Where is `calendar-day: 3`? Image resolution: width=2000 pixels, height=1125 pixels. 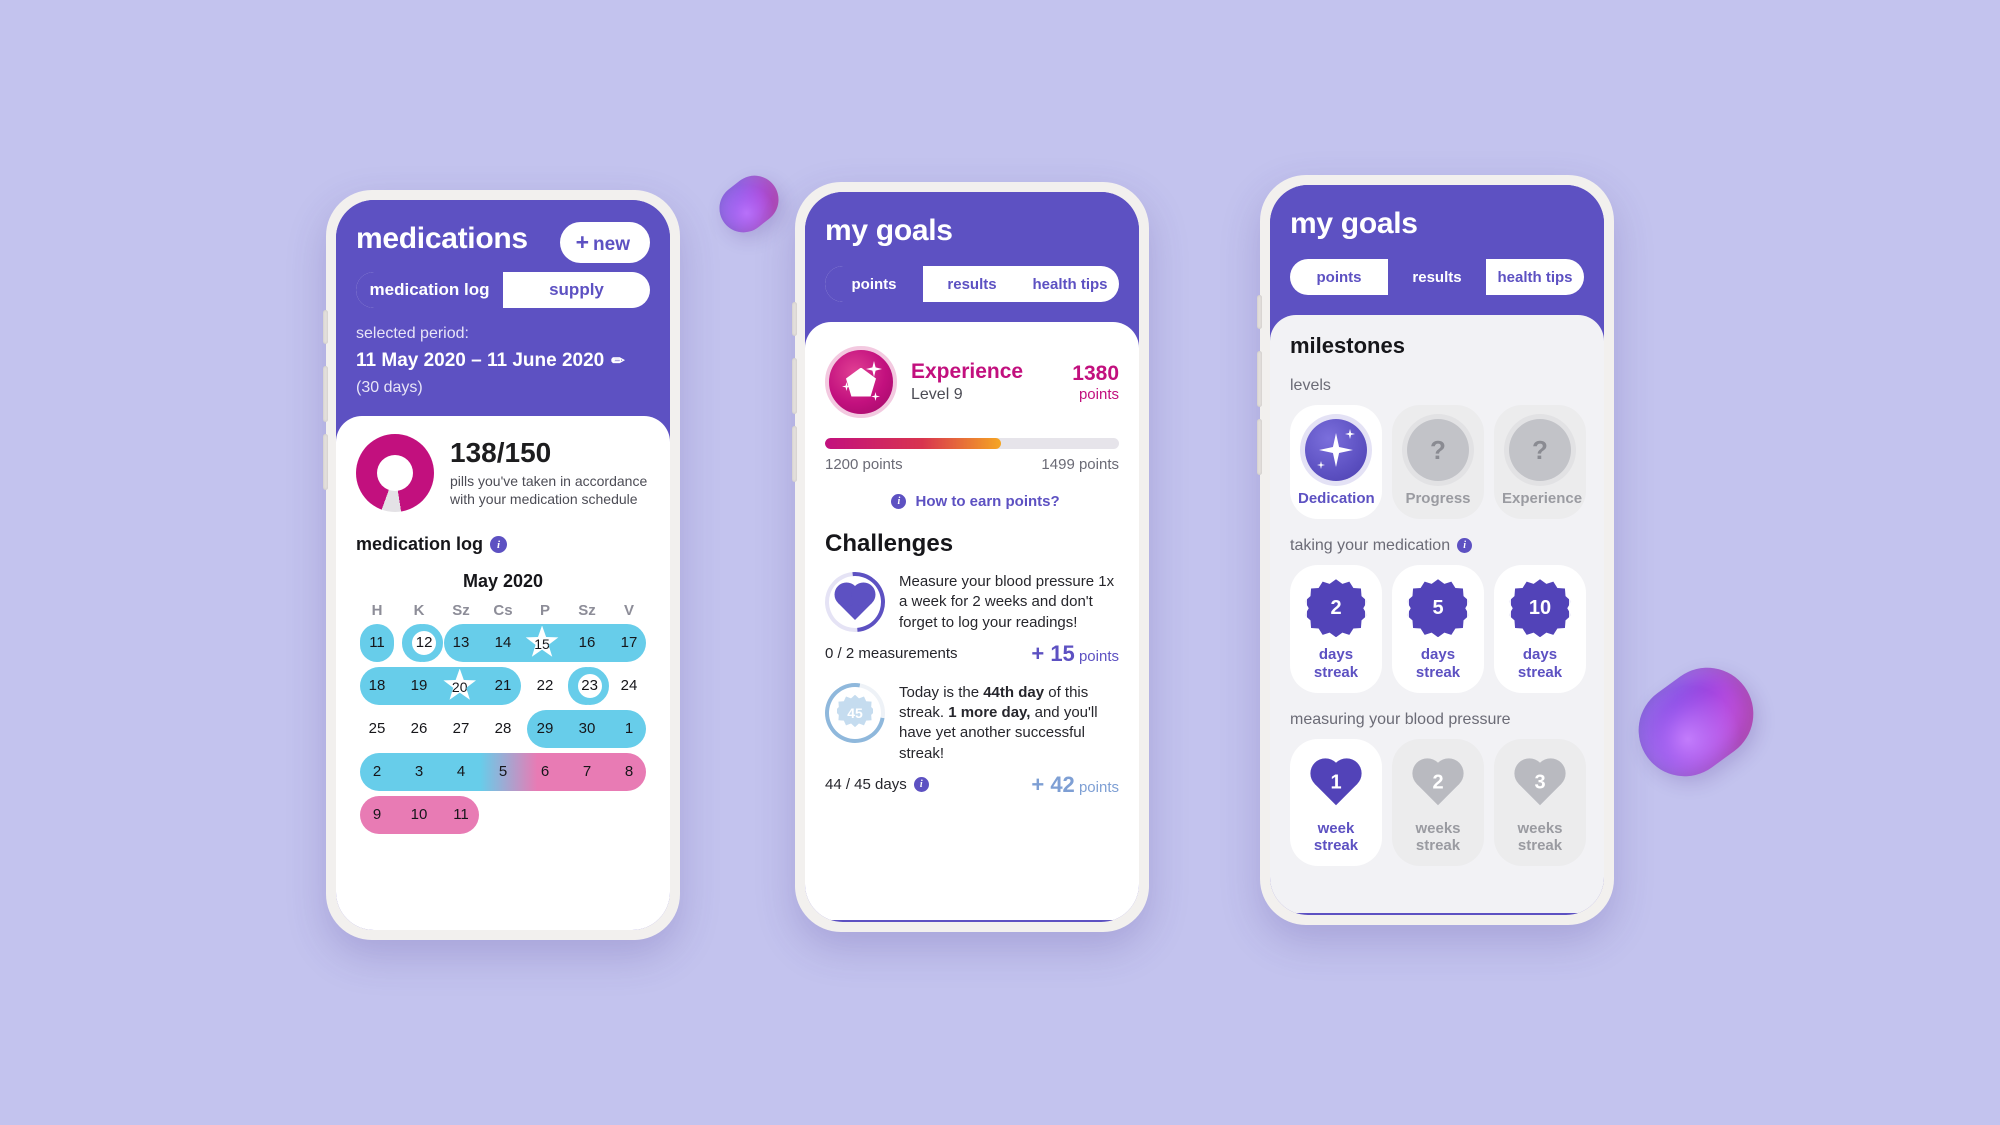
calendar-day: 3 is located at coordinates (419, 772).